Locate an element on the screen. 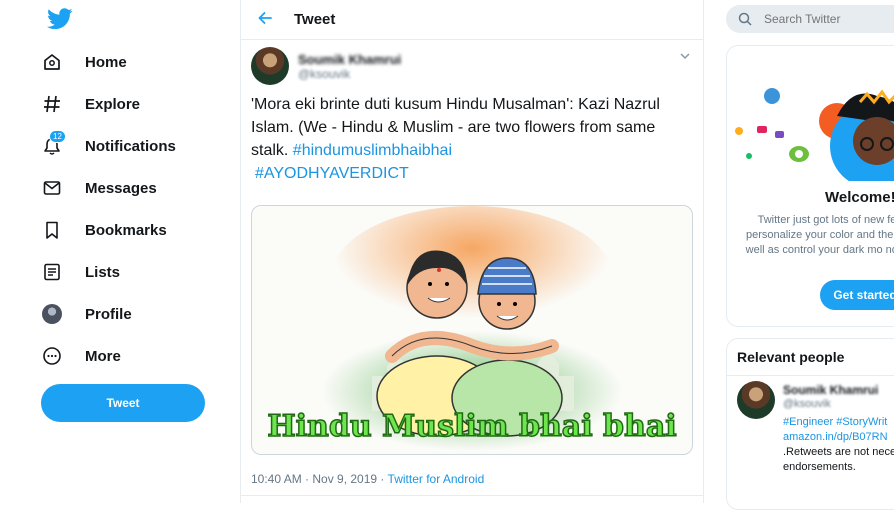 This screenshot has width=894, height=510. bookmark-icon is located at coordinates (52, 230).